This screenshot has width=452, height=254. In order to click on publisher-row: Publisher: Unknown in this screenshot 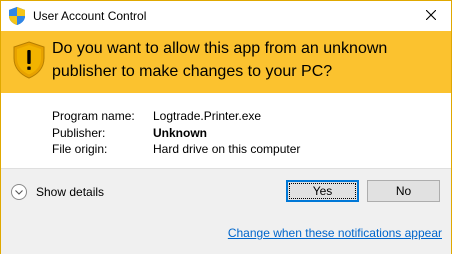, I will do `click(176, 133)`.